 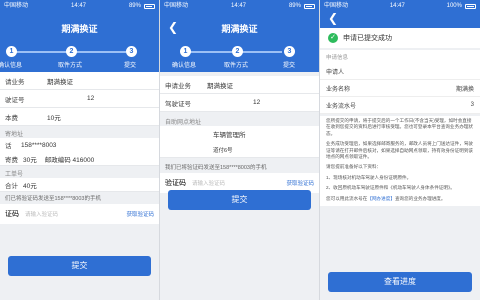 I want to click on phone-row: 话 158****8003, so click(x=79, y=145).